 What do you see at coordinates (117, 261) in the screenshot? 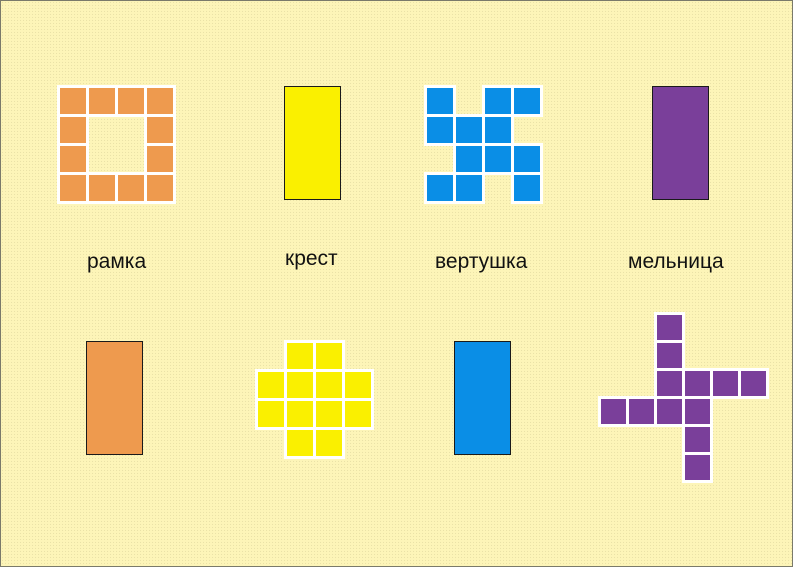
I see `label-ramka: рамка` at bounding box center [117, 261].